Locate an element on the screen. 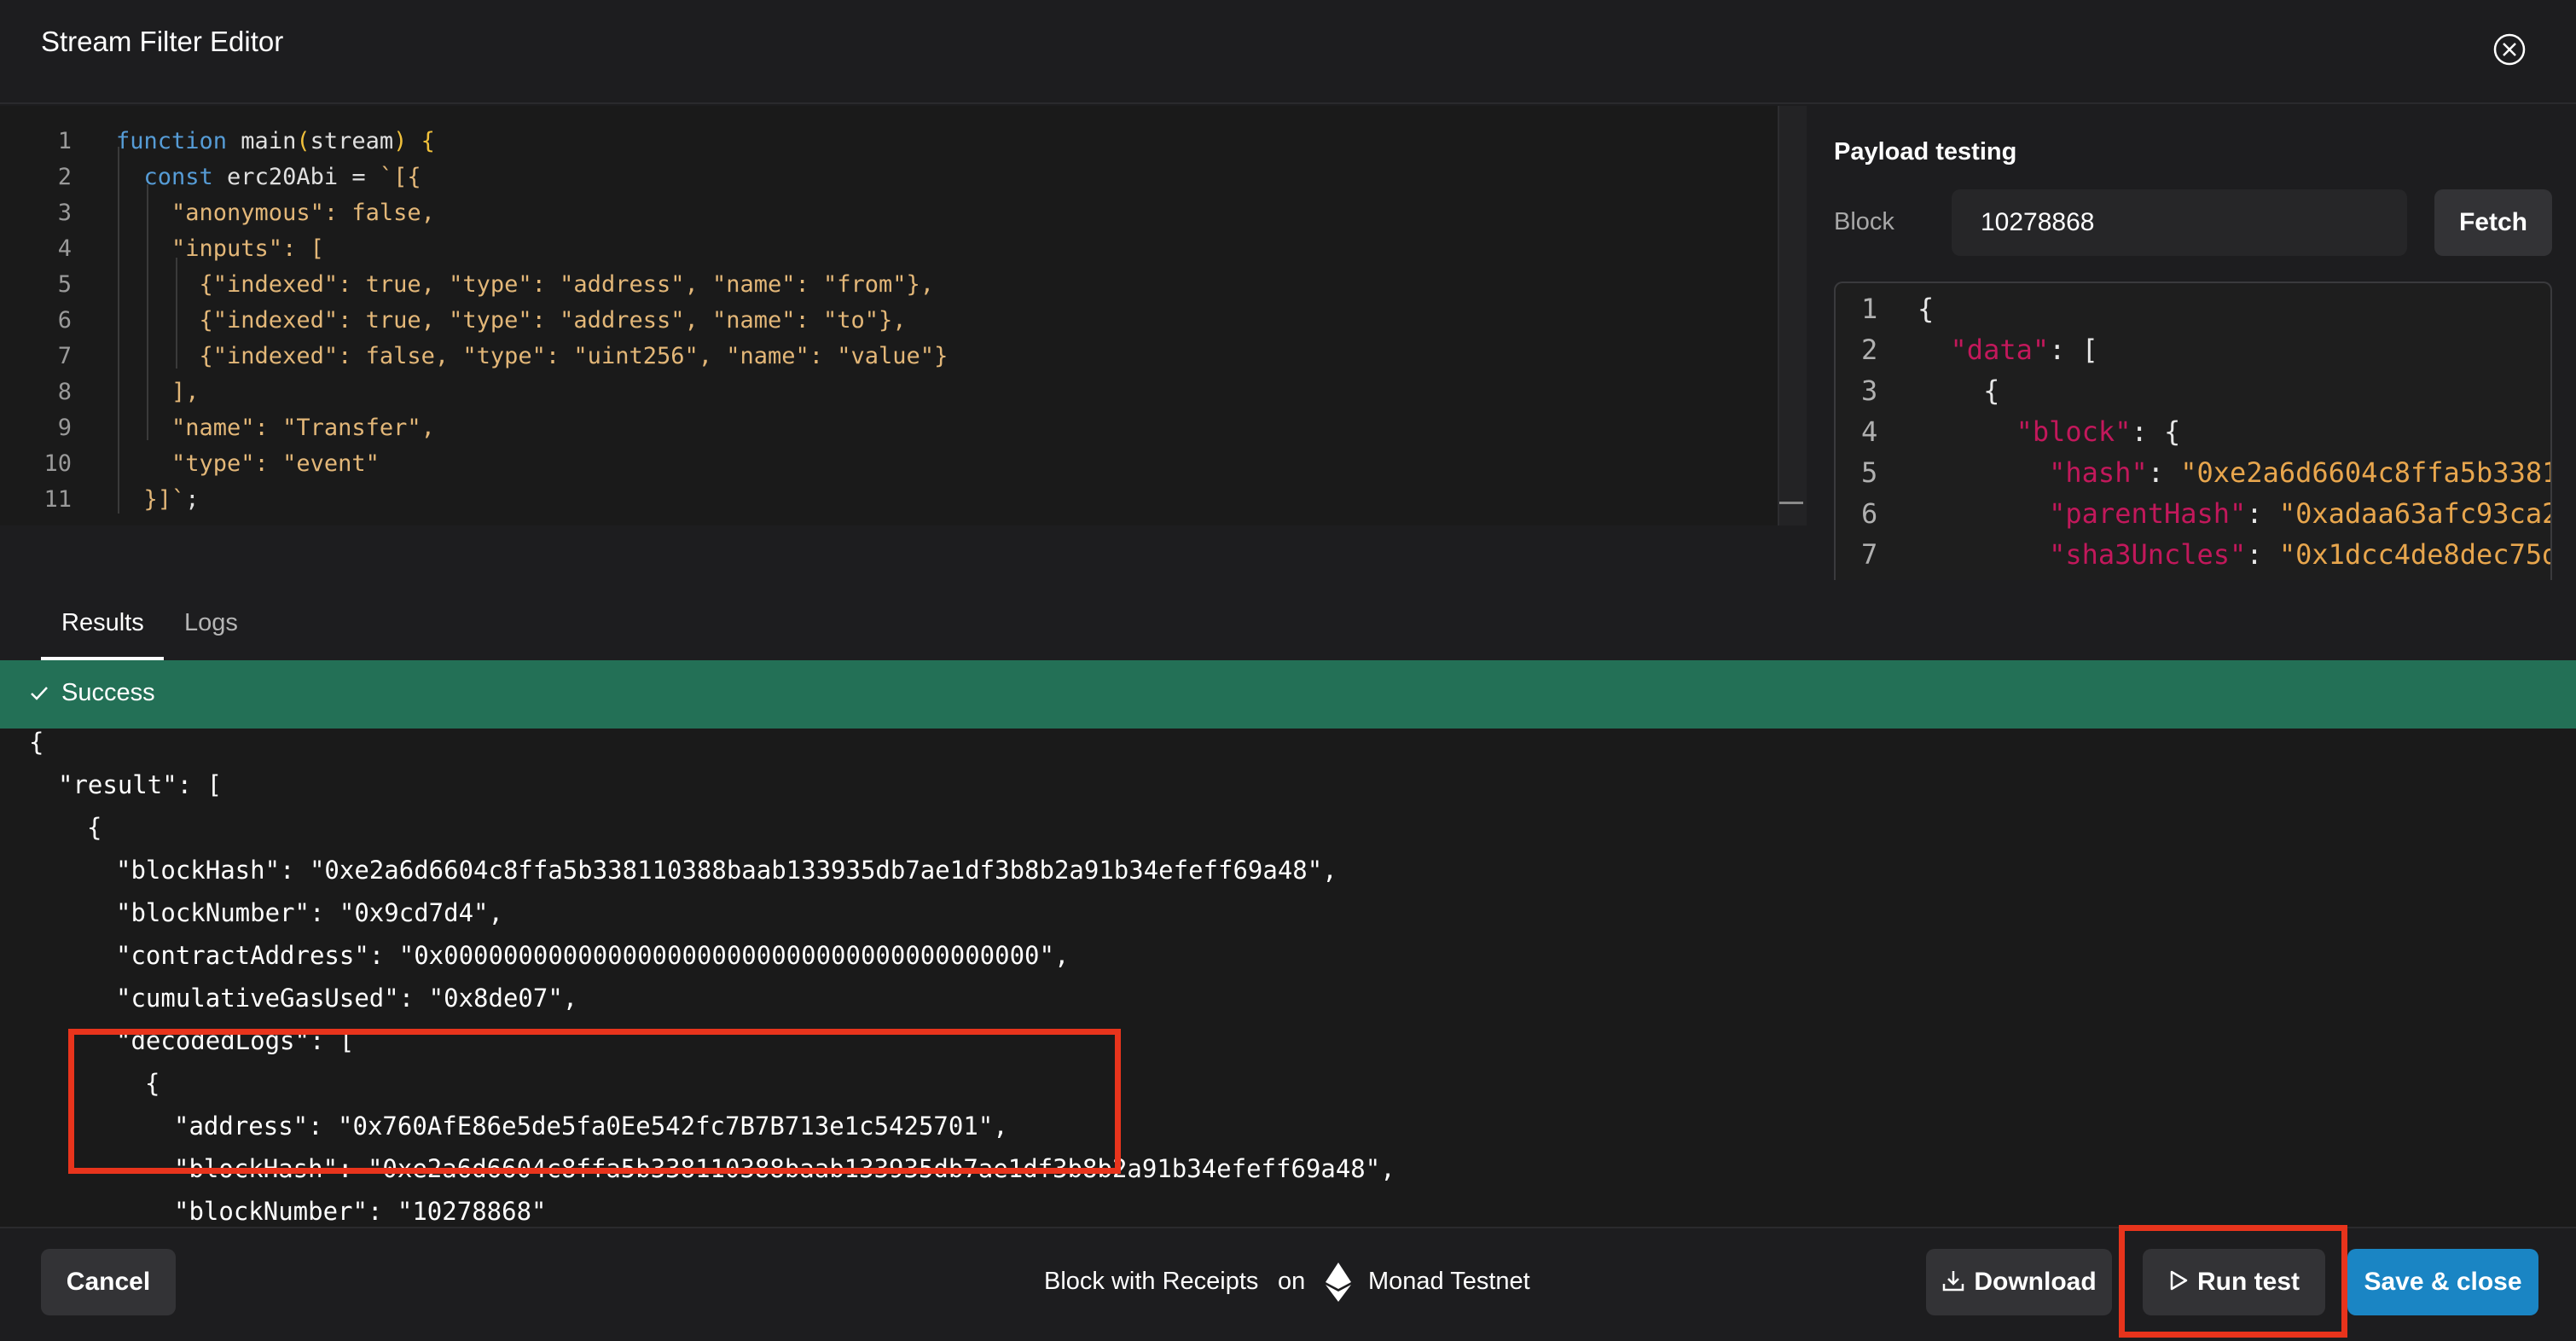  code-token: { is located at coordinates (421, 141).